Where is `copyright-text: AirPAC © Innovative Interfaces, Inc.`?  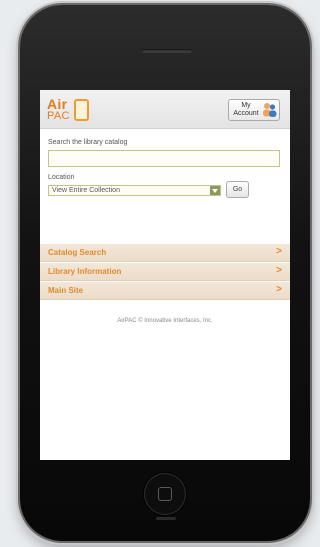 copyright-text: AirPAC © Innovative Interfaces, Inc. is located at coordinates (165, 321).